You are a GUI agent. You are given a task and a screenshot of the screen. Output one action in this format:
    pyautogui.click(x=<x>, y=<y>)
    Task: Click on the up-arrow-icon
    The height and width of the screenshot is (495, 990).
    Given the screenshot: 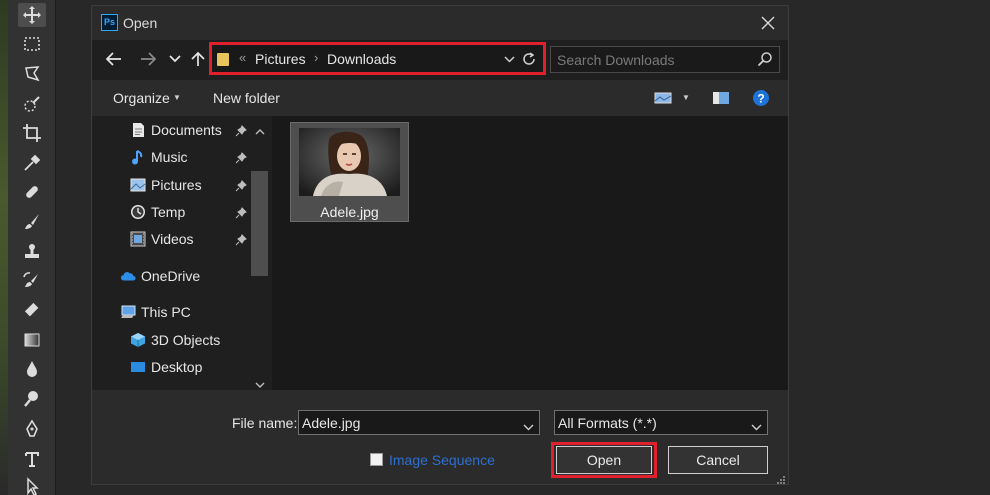 What is the action you would take?
    pyautogui.click(x=198, y=59)
    